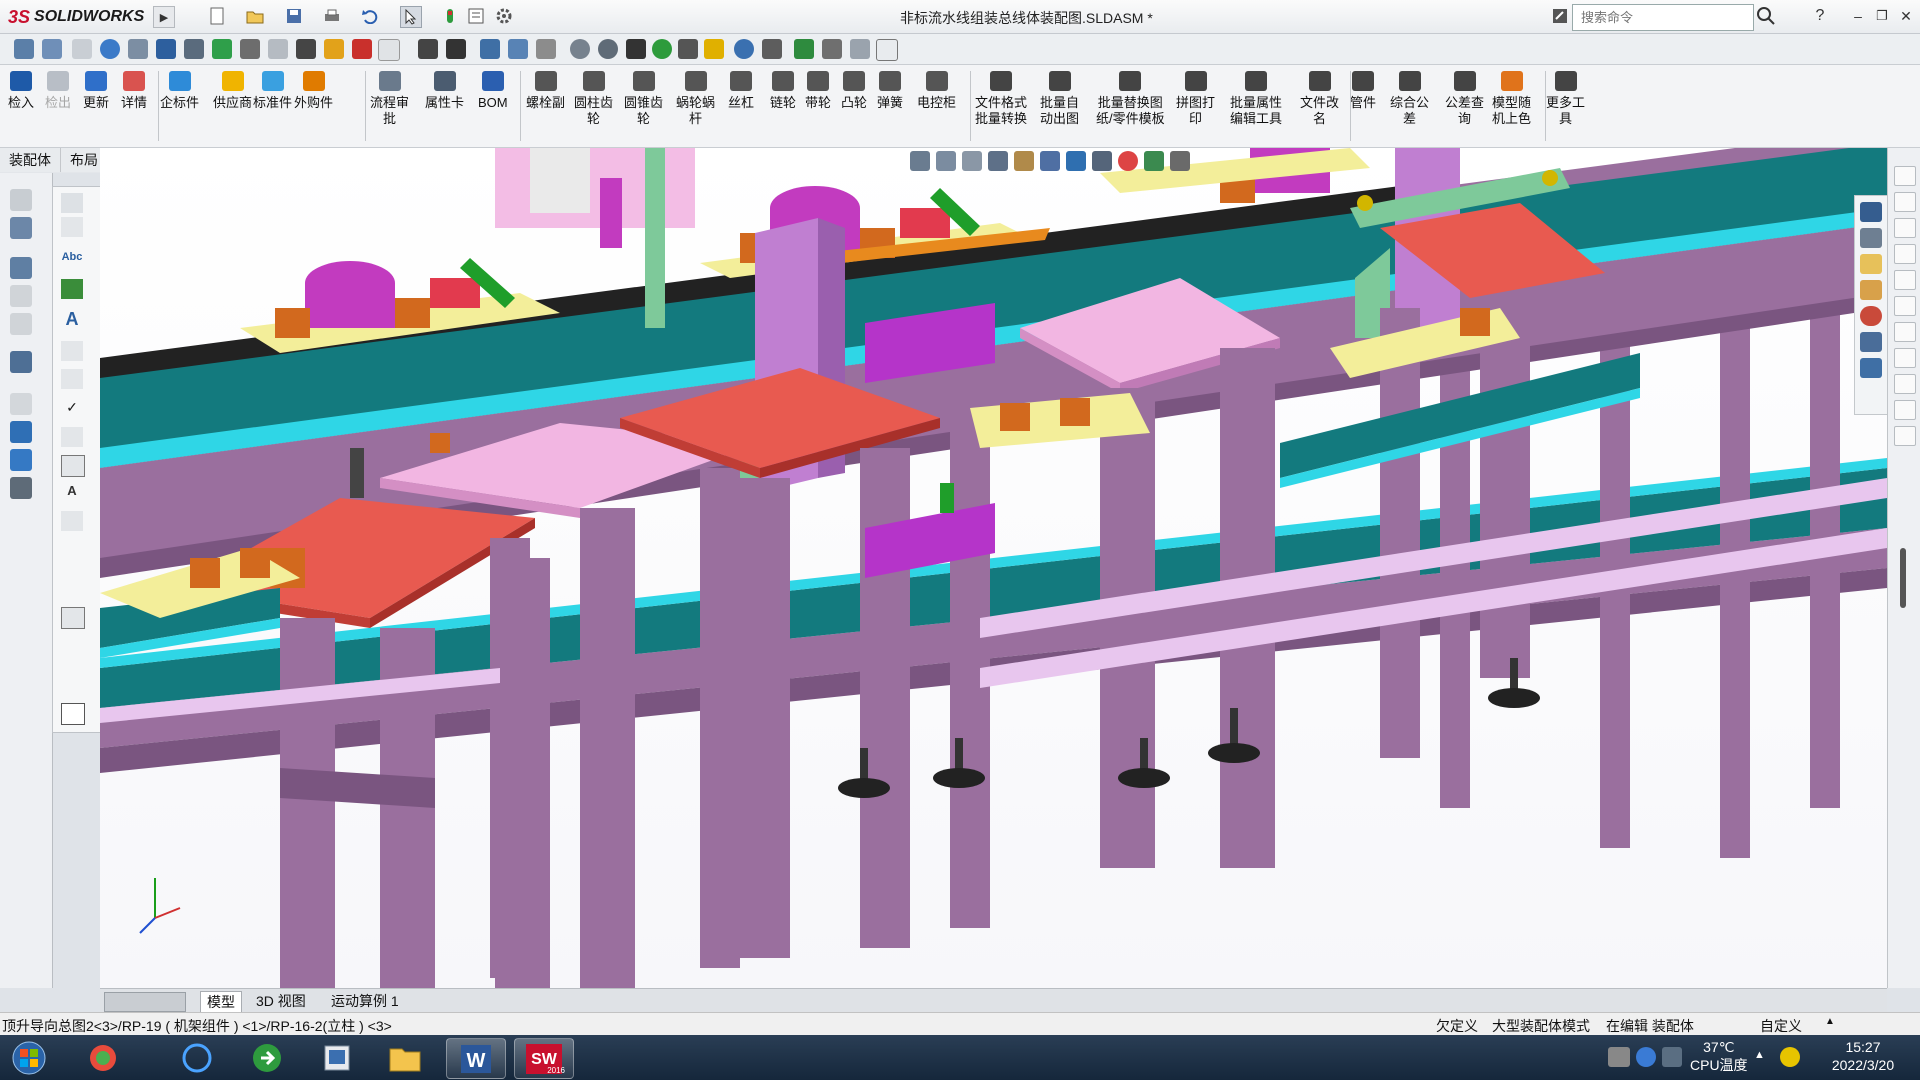  What do you see at coordinates (1154, 161) in the screenshot?
I see `apply-scene-icon` at bounding box center [1154, 161].